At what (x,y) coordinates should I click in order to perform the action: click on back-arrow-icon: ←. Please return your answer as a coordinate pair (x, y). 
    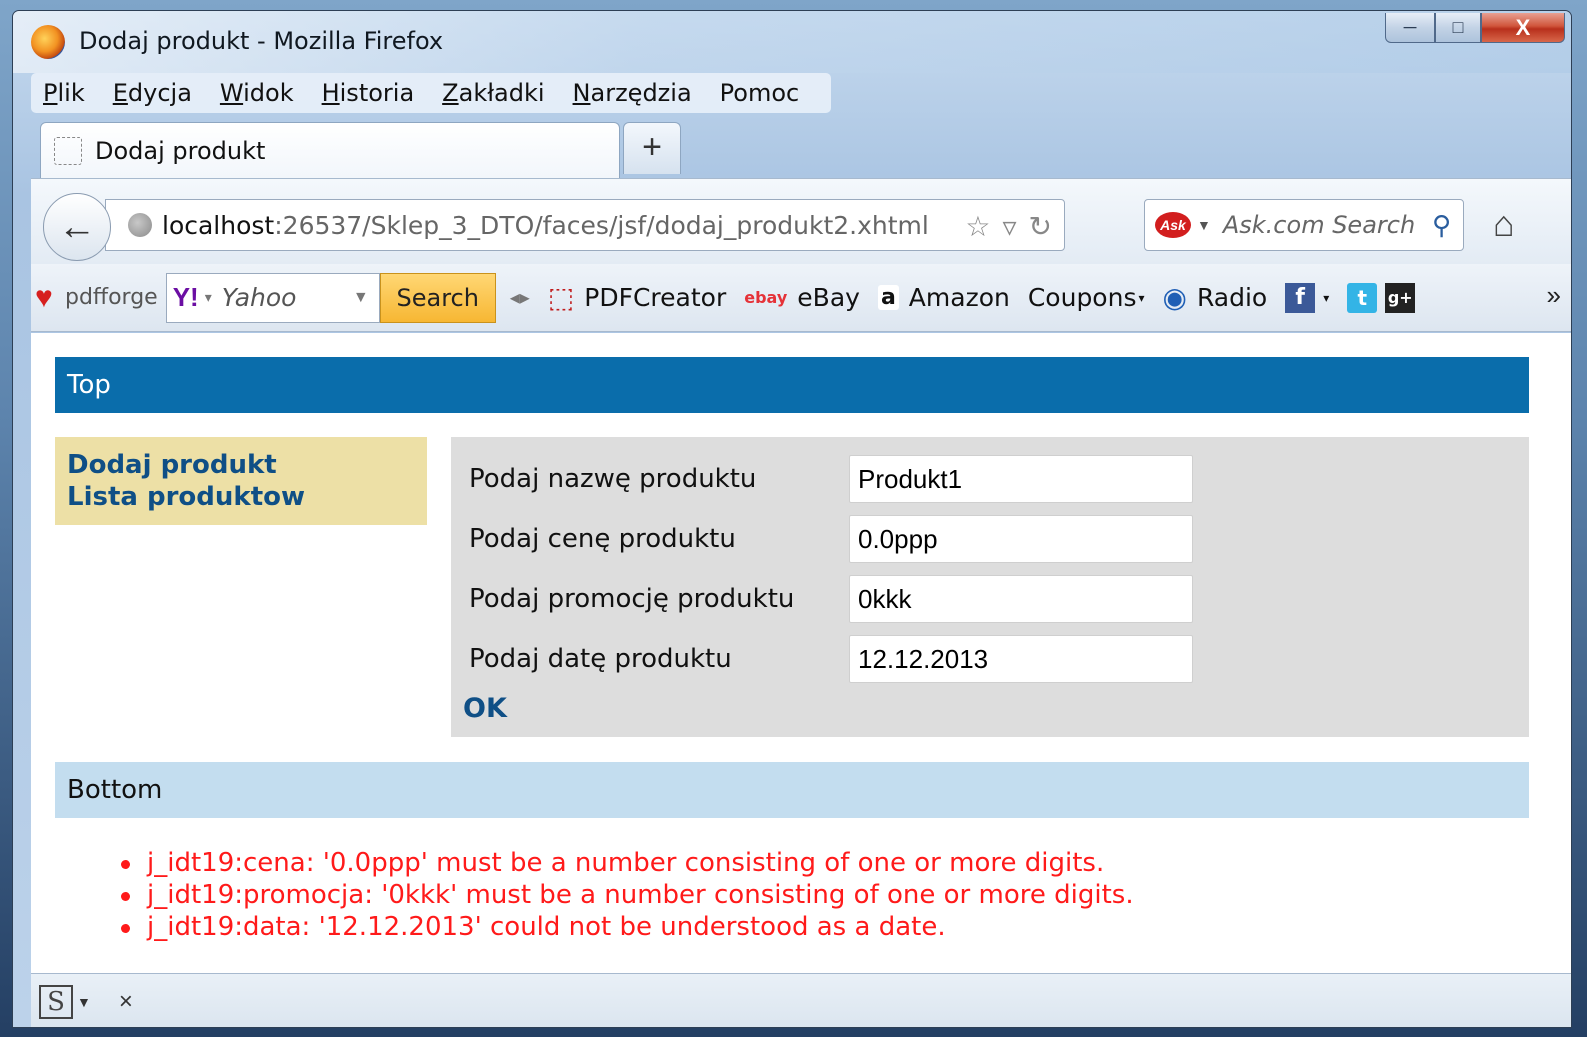
    Looking at the image, I should click on (77, 226).